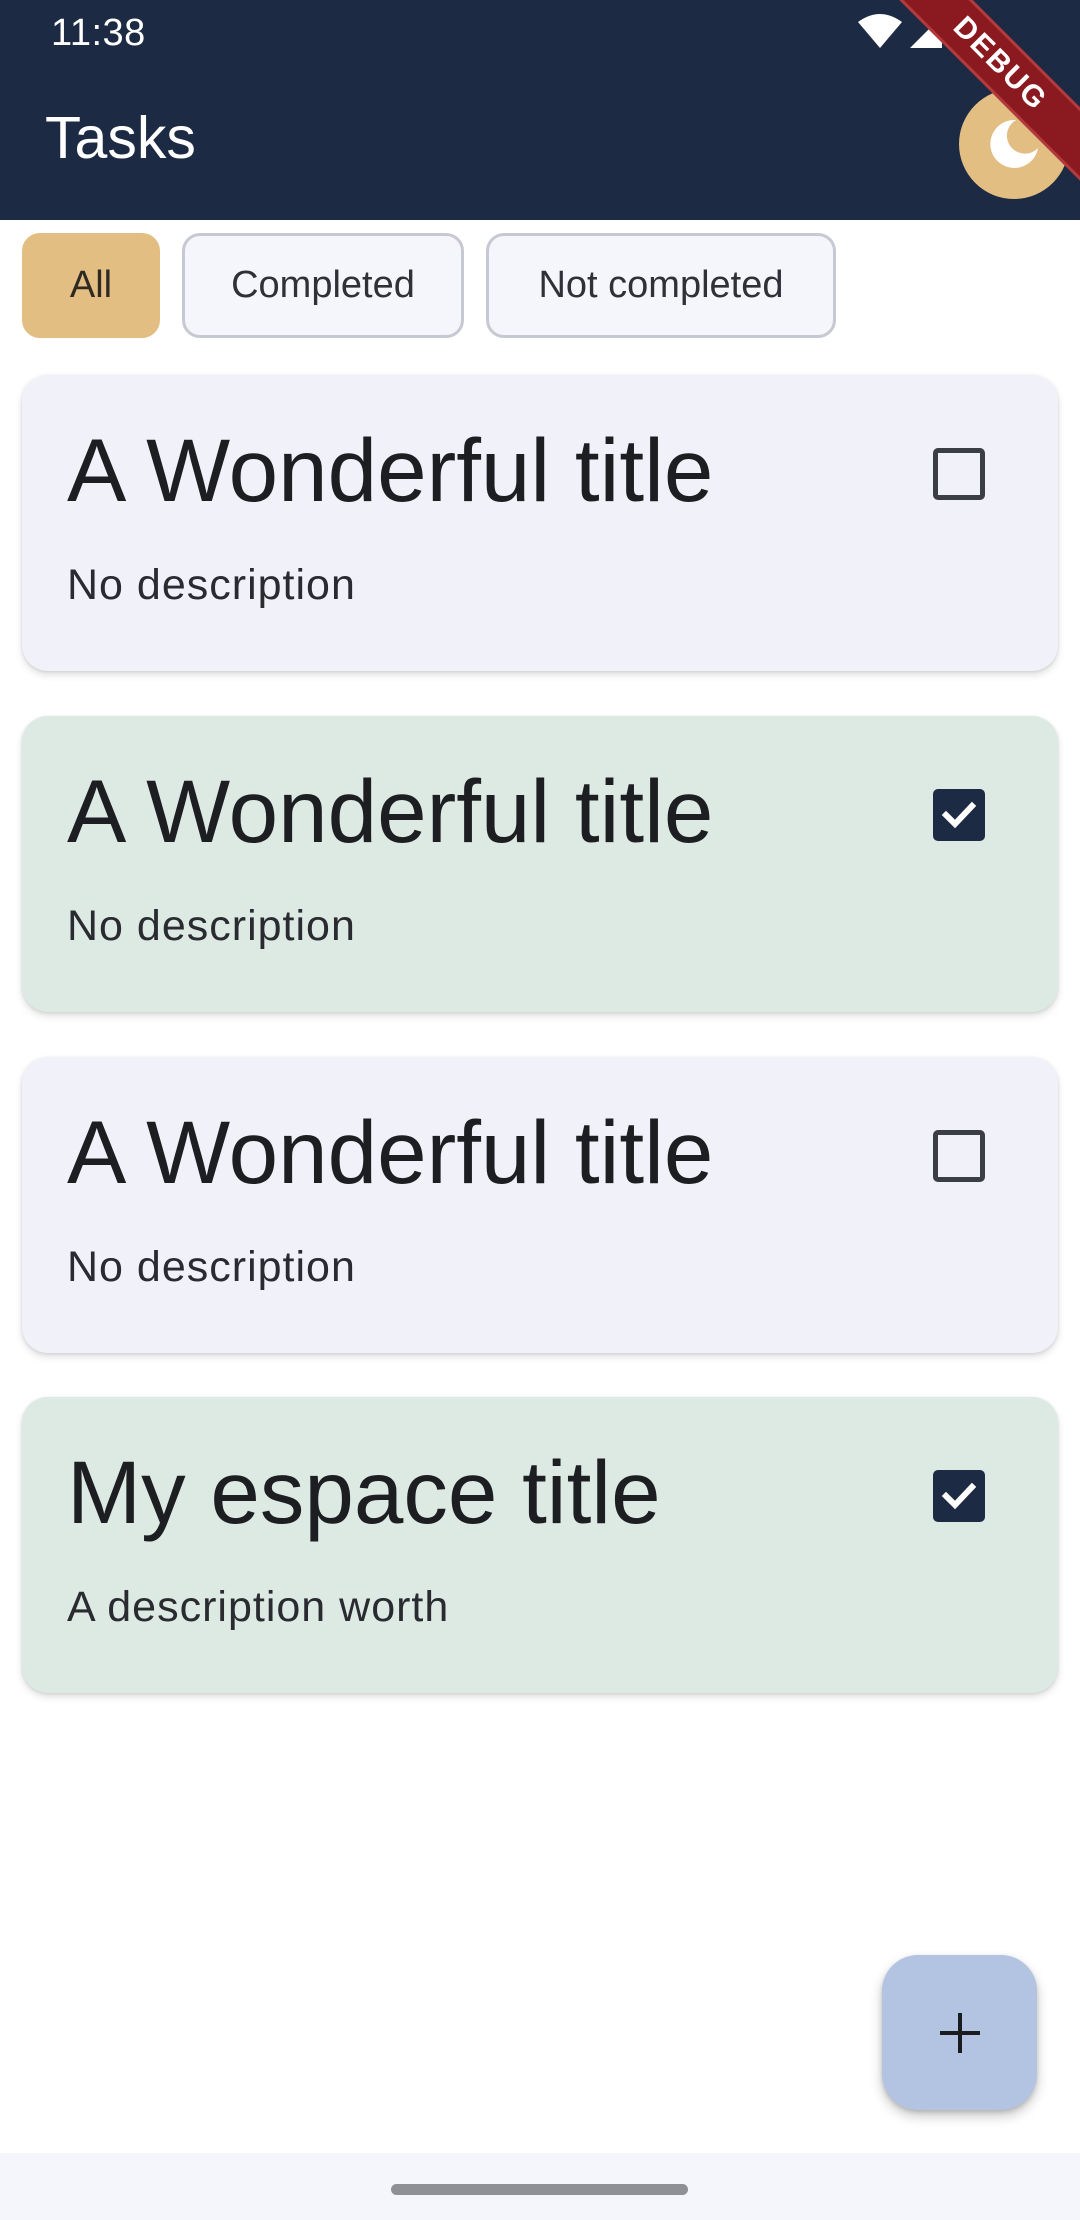  What do you see at coordinates (364, 1492) in the screenshot?
I see `task-title: My espace title` at bounding box center [364, 1492].